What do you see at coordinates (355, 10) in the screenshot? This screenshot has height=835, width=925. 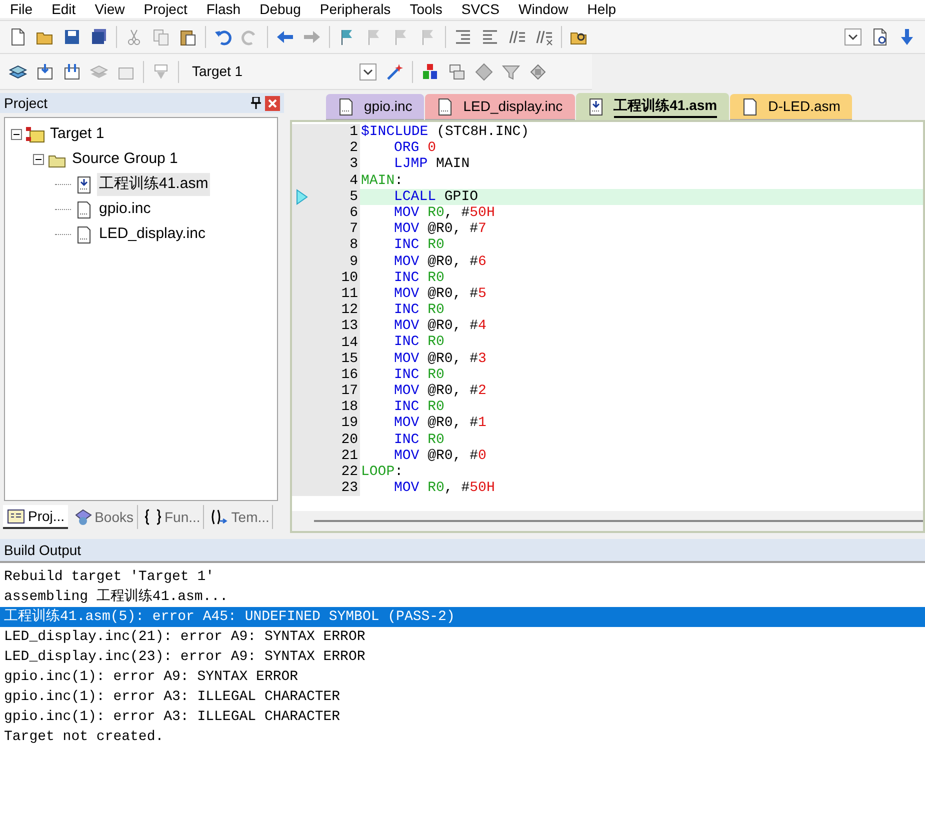 I see `menu-item: Peripherals` at bounding box center [355, 10].